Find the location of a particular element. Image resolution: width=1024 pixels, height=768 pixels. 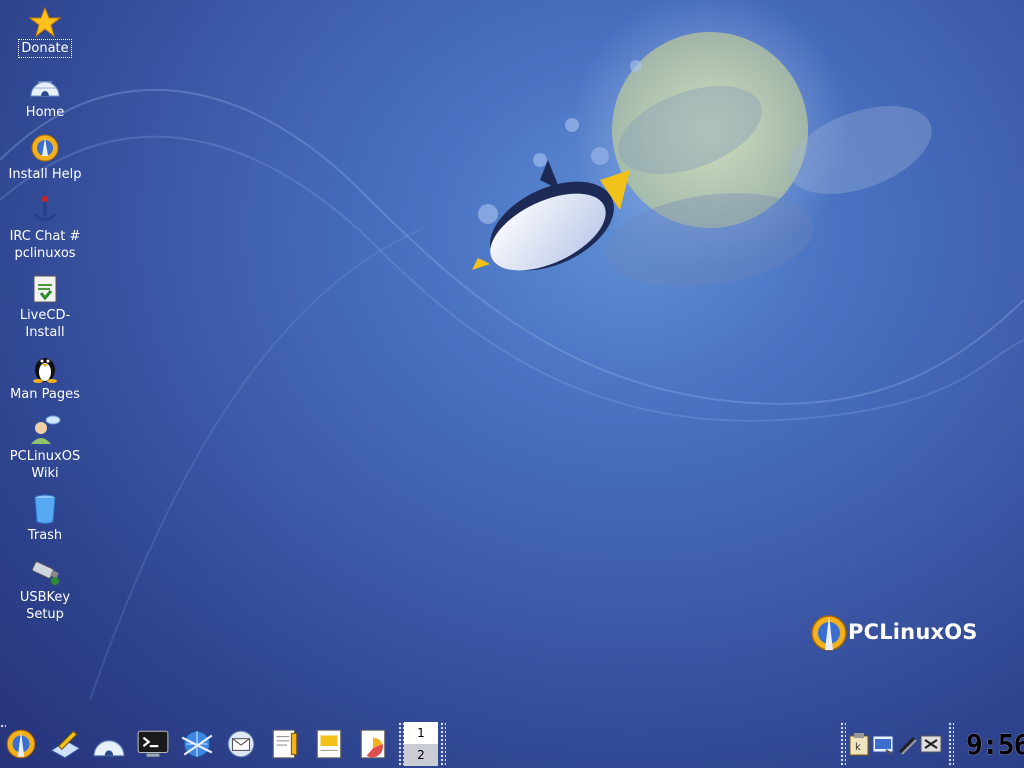

irc-chat-icon is located at coordinates (45, 209).